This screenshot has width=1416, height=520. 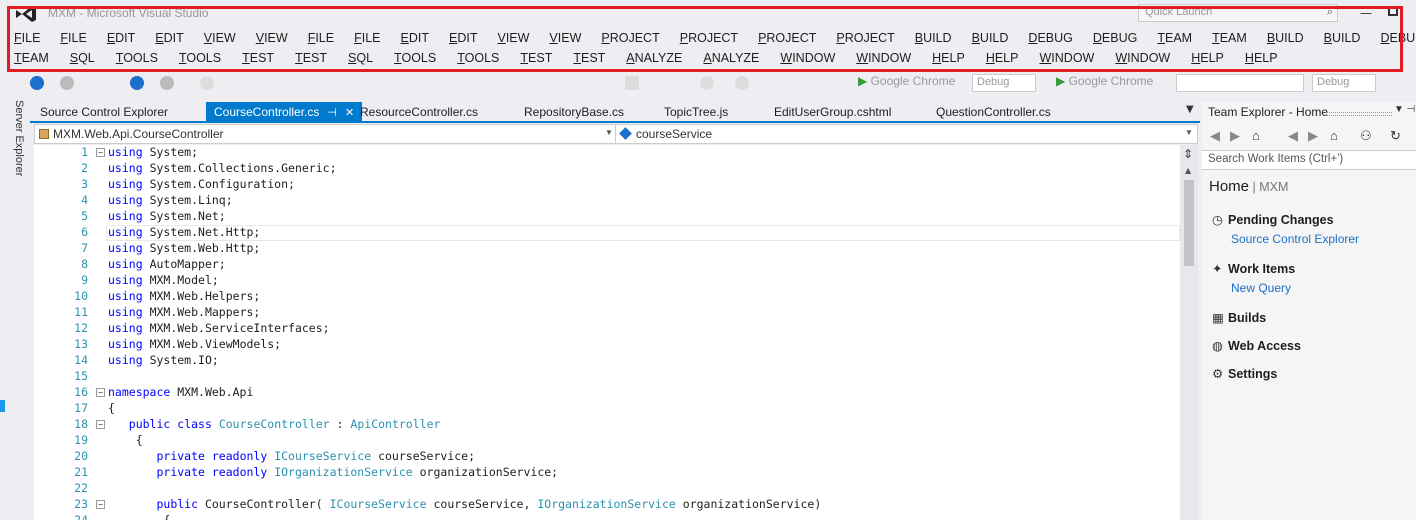 I want to click on panel-drag-grip, so click(x=1359, y=114).